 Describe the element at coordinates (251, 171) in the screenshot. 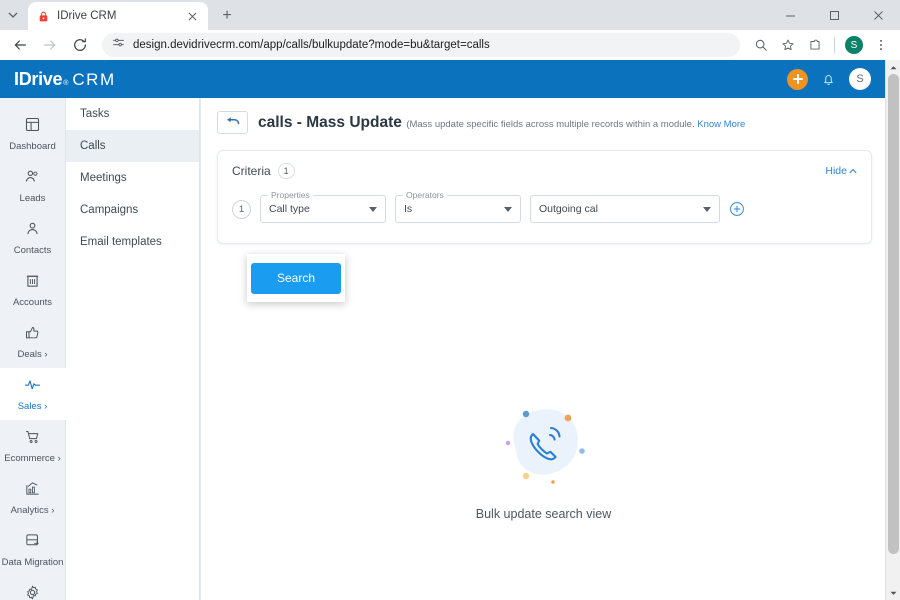

I see `criteria-title: Criteria` at that location.